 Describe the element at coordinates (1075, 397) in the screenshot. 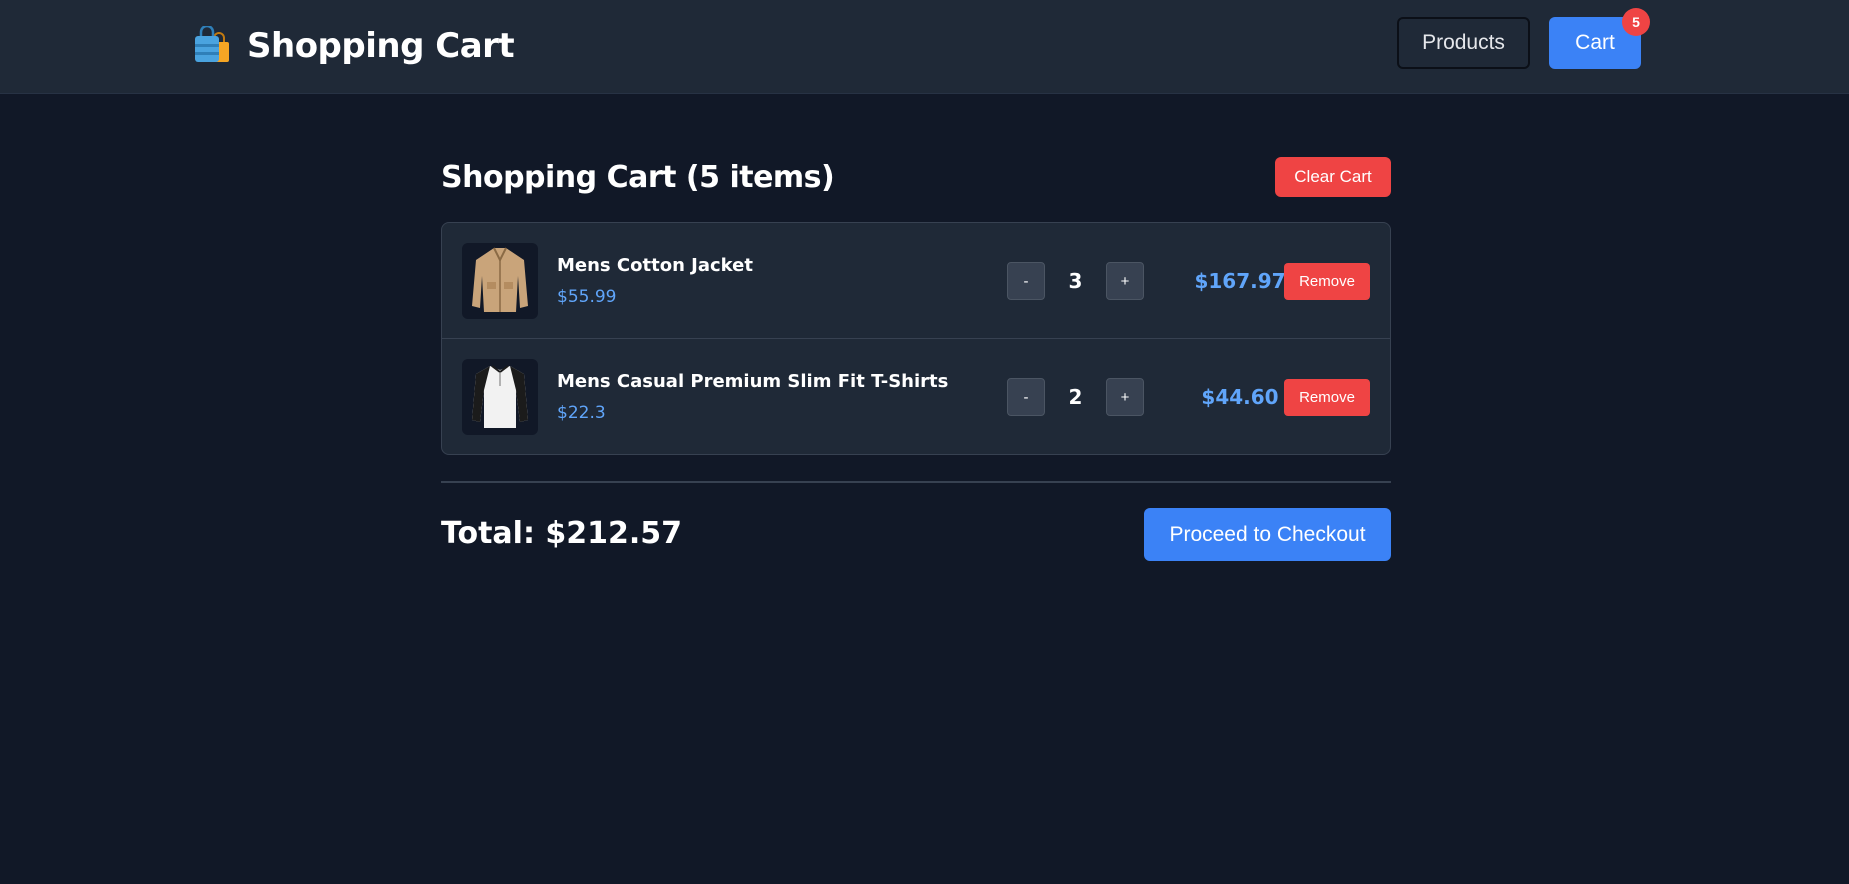

I see `item-quantity: 2` at that location.